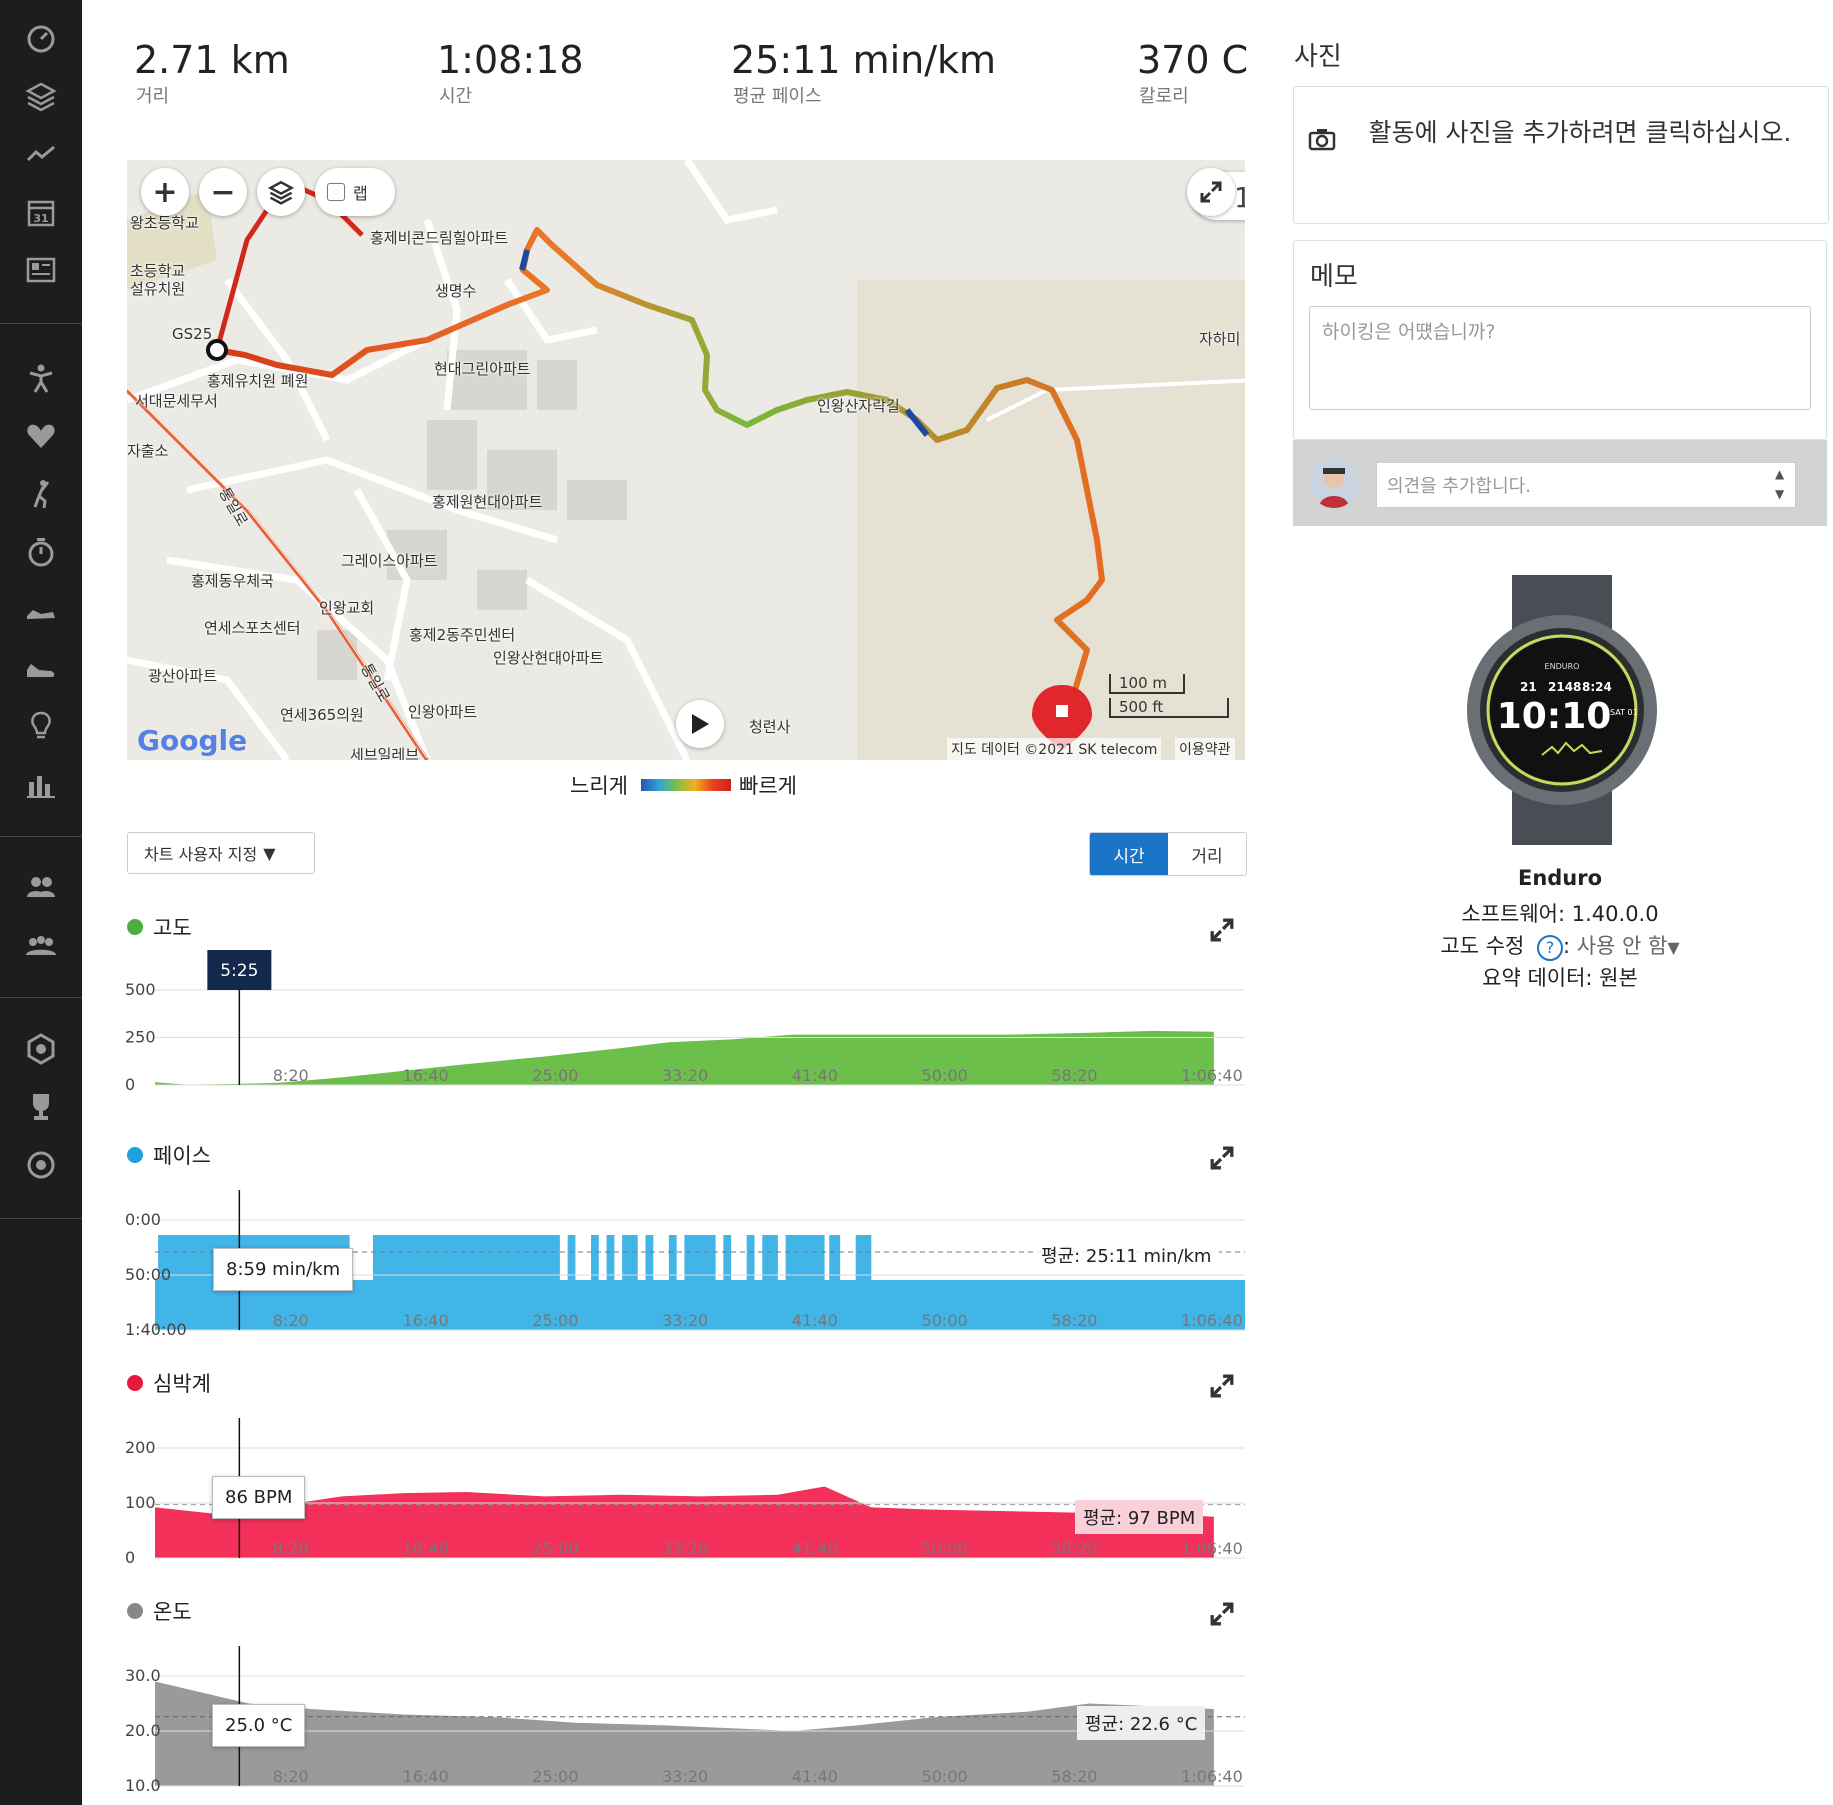 This screenshot has height=1805, width=1833. Describe the element at coordinates (1205, 749) in the screenshot. I see `terms-link: 이용약관` at that location.